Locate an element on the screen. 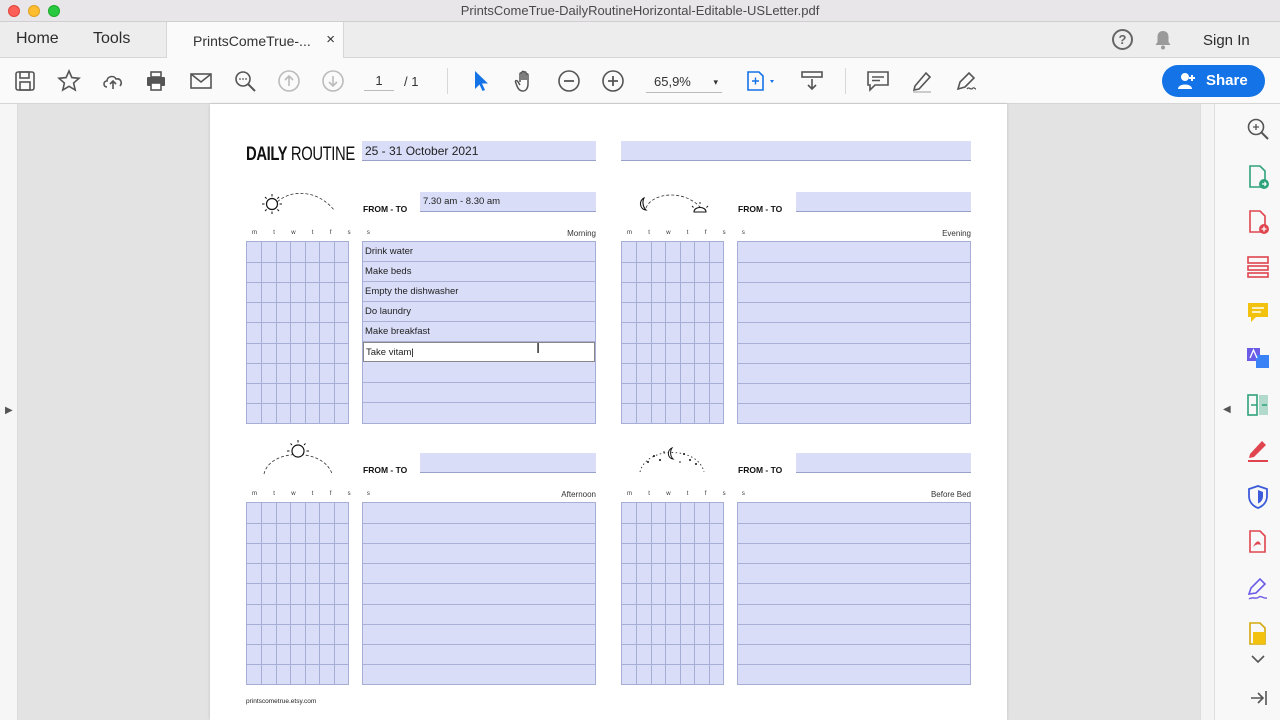 The image size is (1280, 720). organize-pages-icon is located at coordinates (1258, 267).